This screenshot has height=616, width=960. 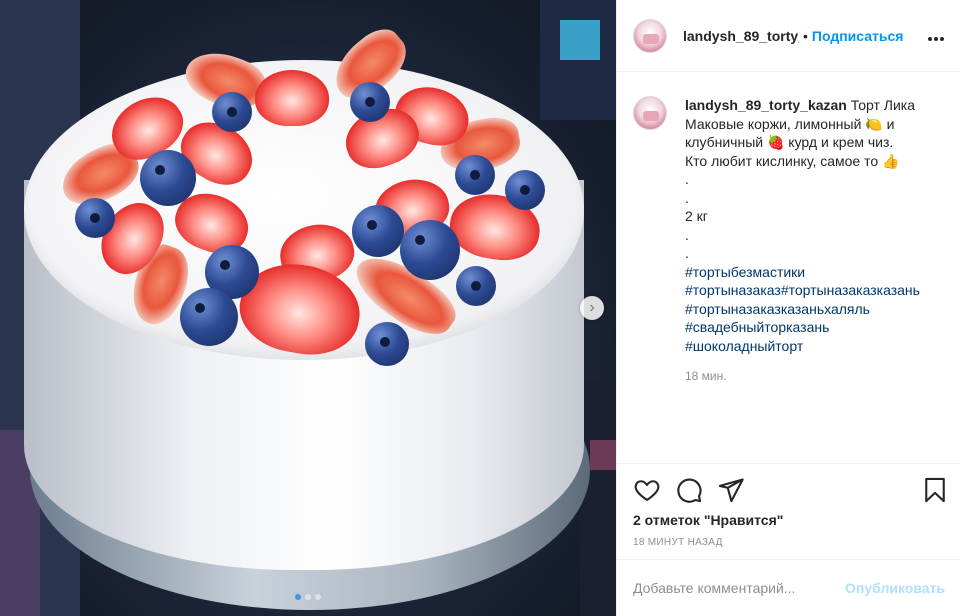 I want to click on follow-button: Подписаться, so click(x=858, y=36).